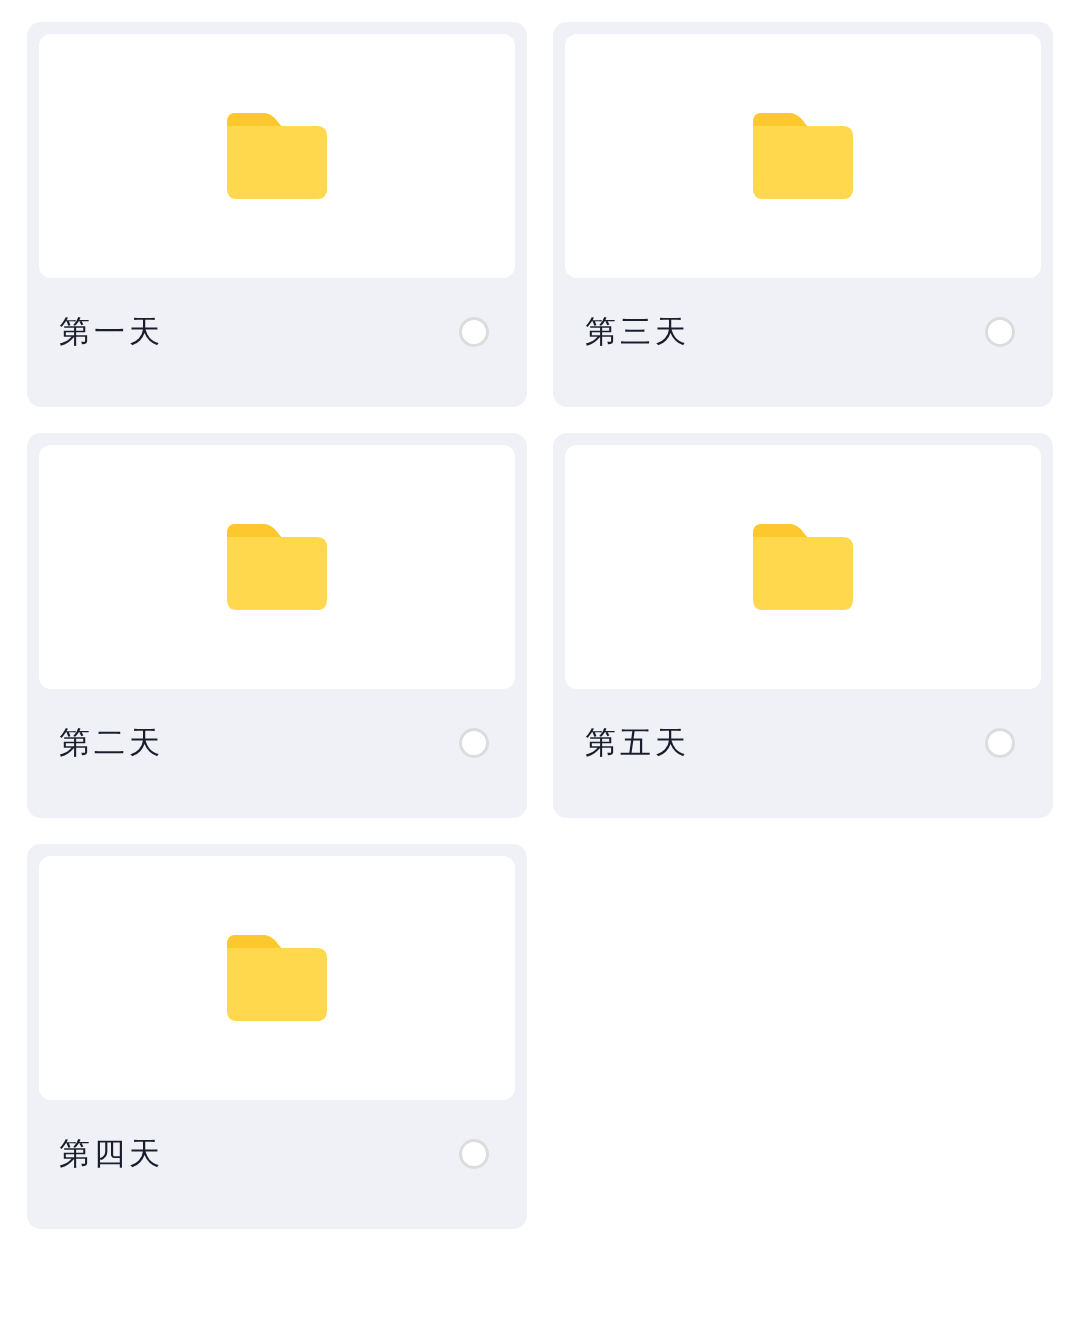 The image size is (1080, 1325). I want to click on folder-name: 第四天, so click(111, 1153).